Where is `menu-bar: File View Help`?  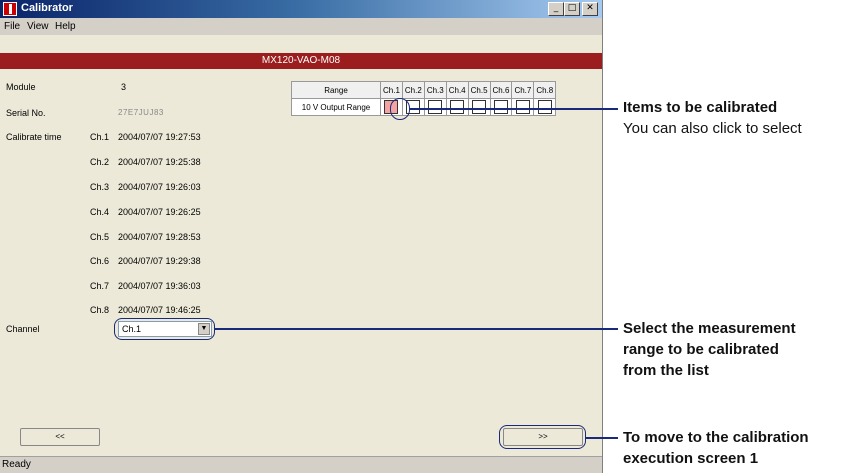 menu-bar: File View Help is located at coordinates (301, 26).